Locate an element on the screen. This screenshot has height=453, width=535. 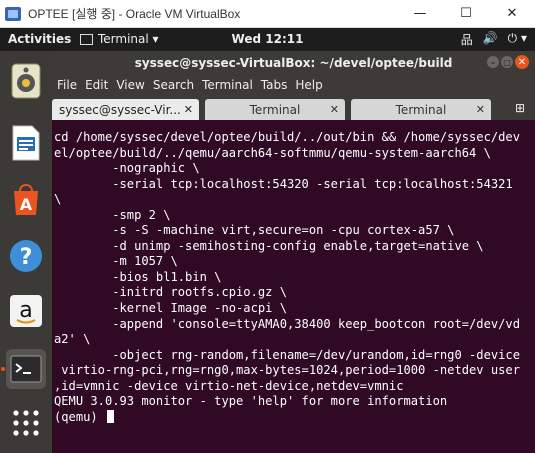
dock: A ? a is located at coordinates (26, 252).